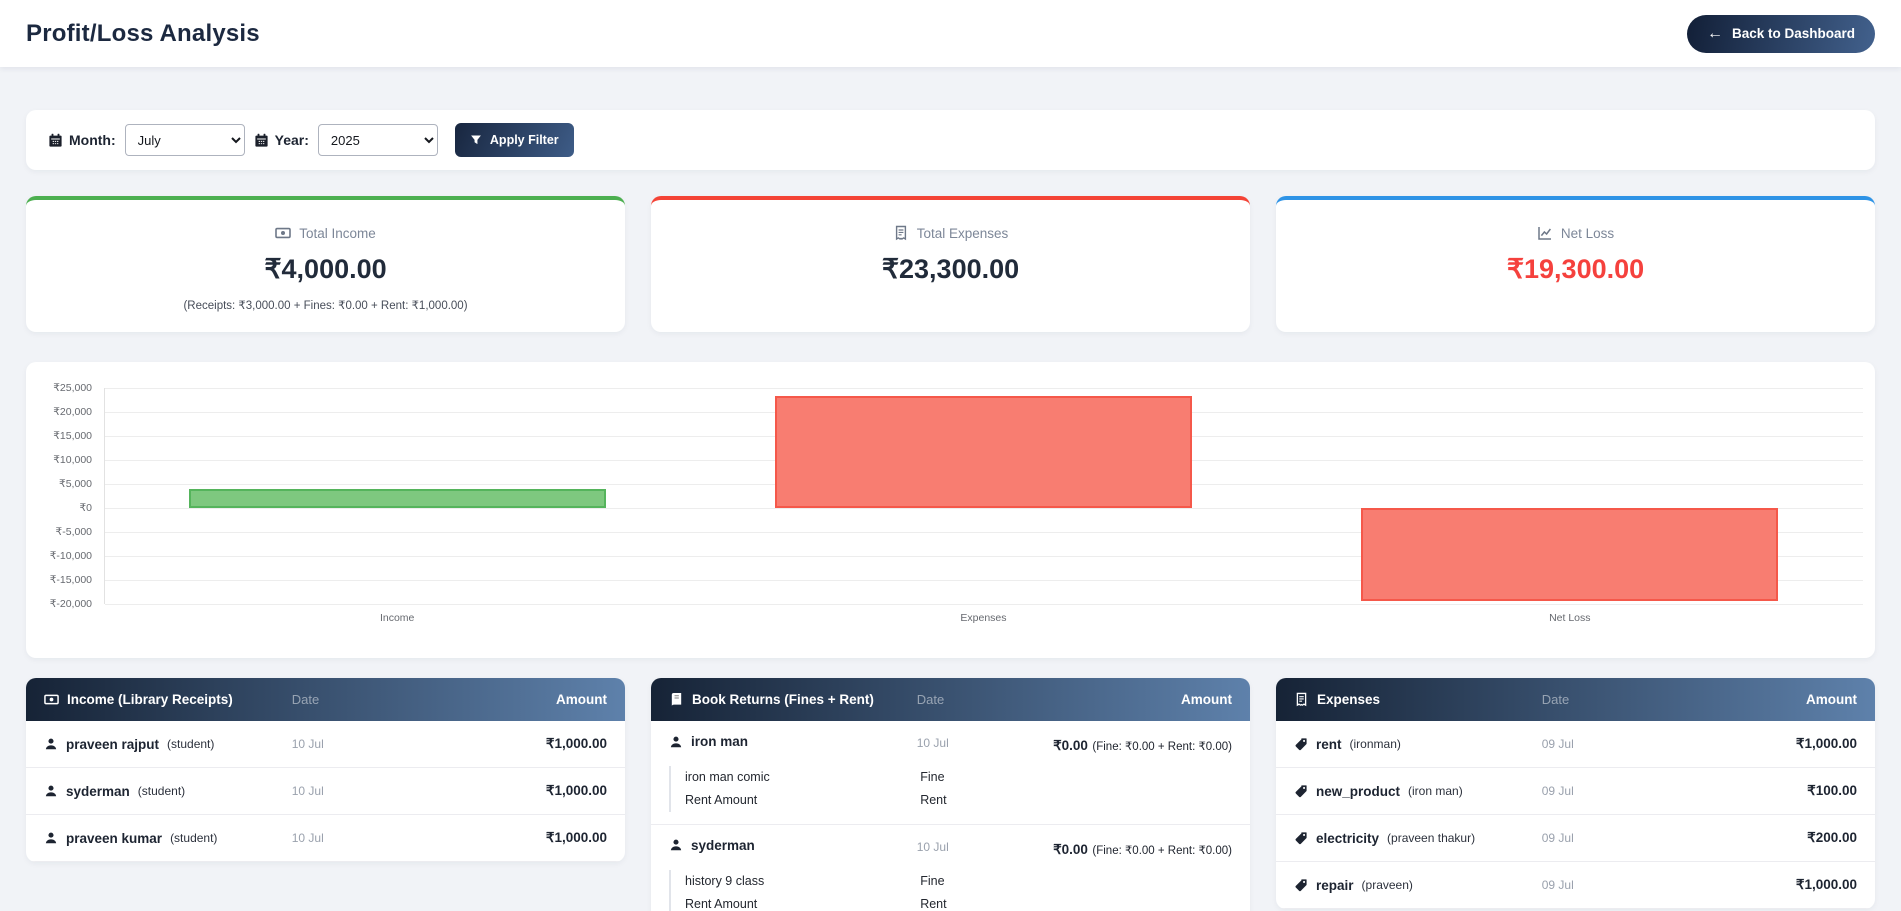 This screenshot has height=911, width=1901. I want to click on table-row: rent (ironman) 09 Jul ₹1,000.00, so click(1575, 744).